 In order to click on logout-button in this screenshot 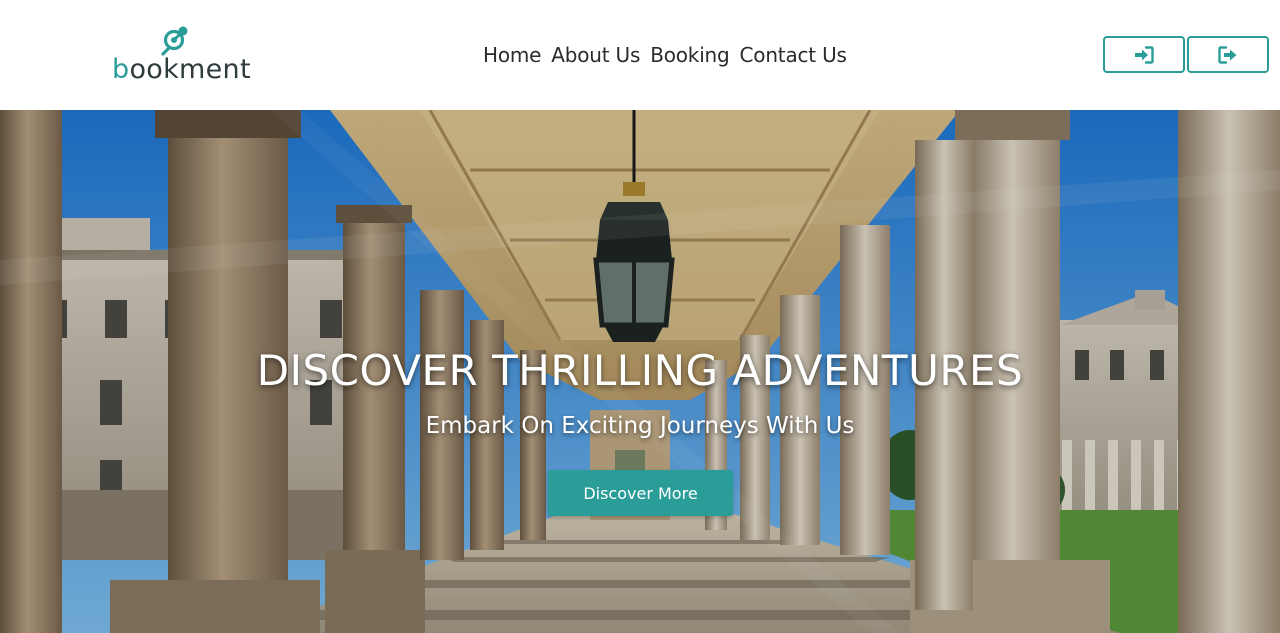, I will do `click(1228, 54)`.